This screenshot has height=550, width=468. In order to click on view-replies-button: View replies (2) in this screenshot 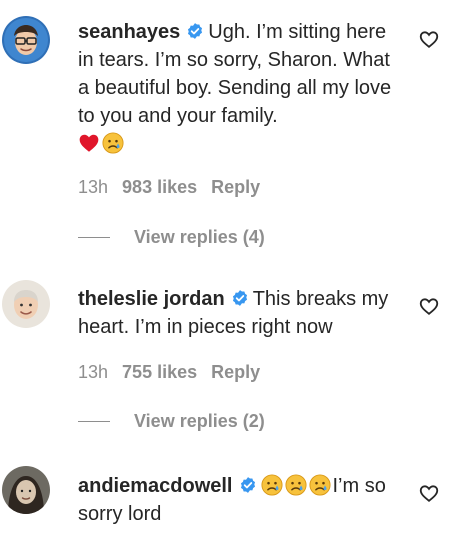, I will do `click(171, 421)`.